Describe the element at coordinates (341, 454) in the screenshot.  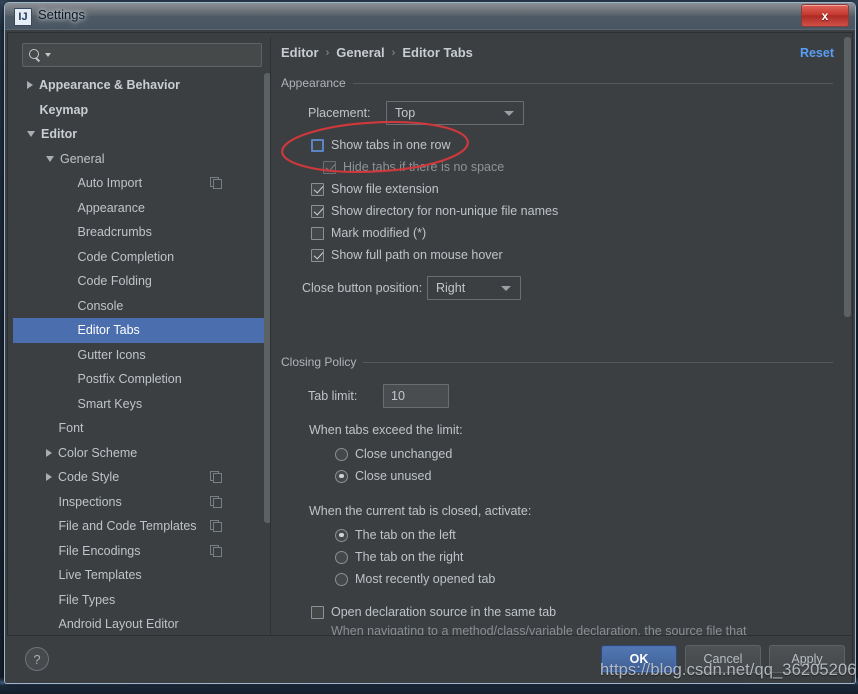
I see `radio-close-unchanged` at that location.